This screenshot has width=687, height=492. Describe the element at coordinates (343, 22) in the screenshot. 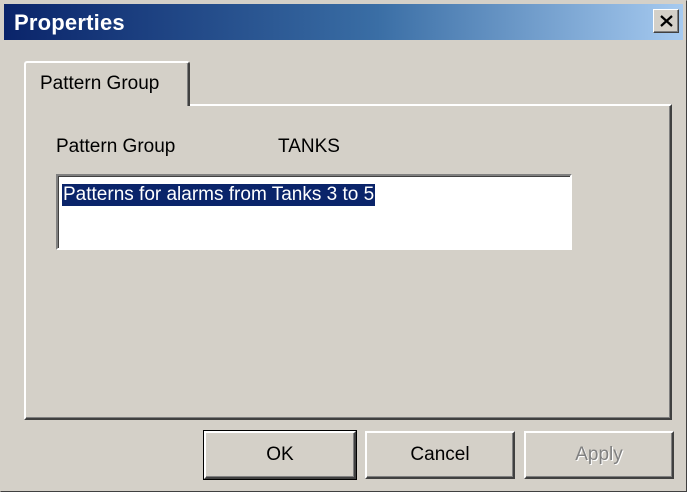

I see `title-bar: Properties` at that location.